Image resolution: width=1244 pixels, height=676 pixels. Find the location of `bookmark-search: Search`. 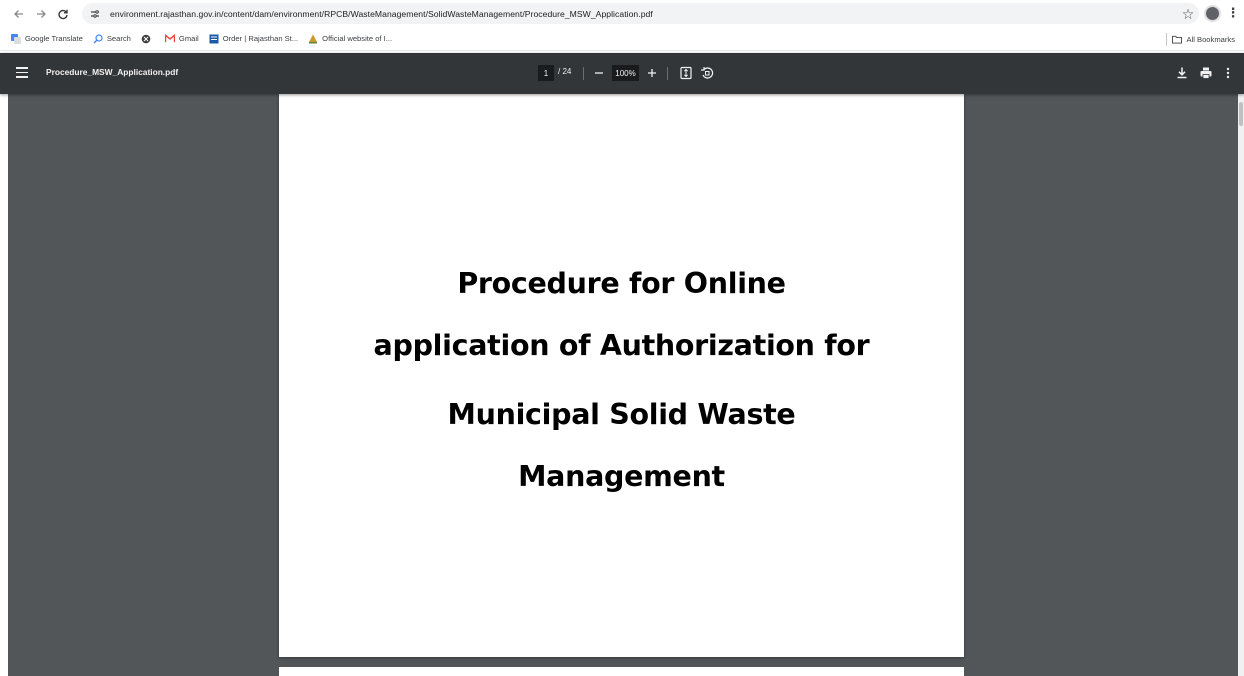

bookmark-search: Search is located at coordinates (112, 39).